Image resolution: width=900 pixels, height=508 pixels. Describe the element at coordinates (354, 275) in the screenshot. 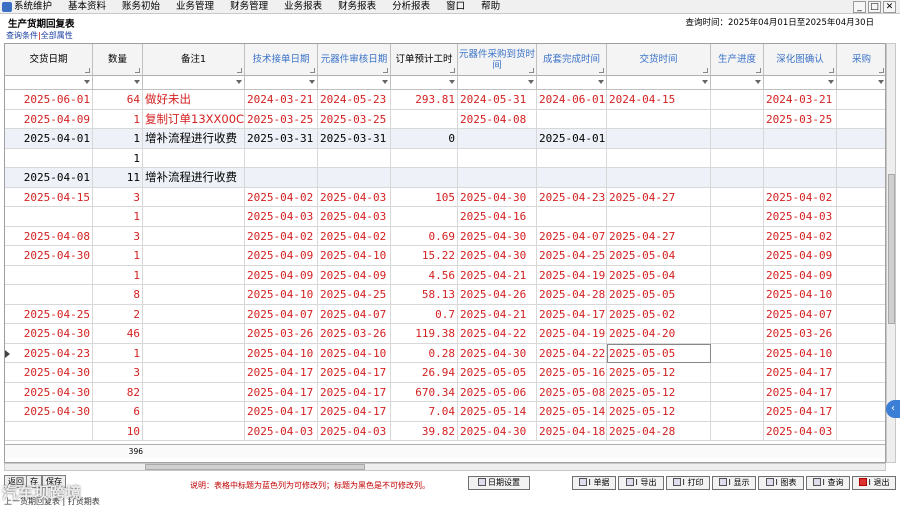

I see `cell-component-review-date: 2025-04-09` at that location.